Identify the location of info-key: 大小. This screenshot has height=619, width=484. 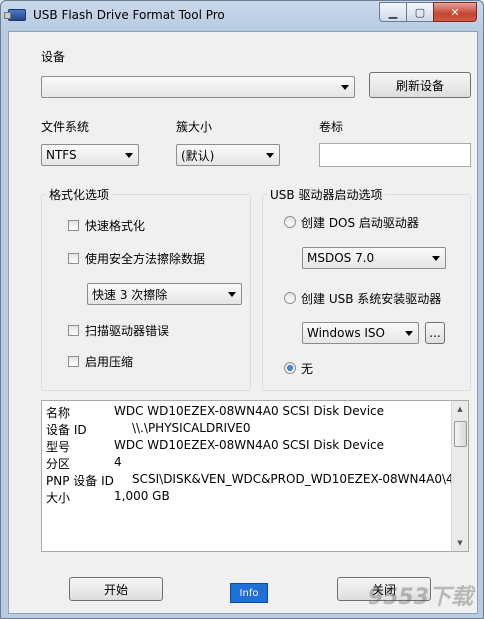
(58, 498).